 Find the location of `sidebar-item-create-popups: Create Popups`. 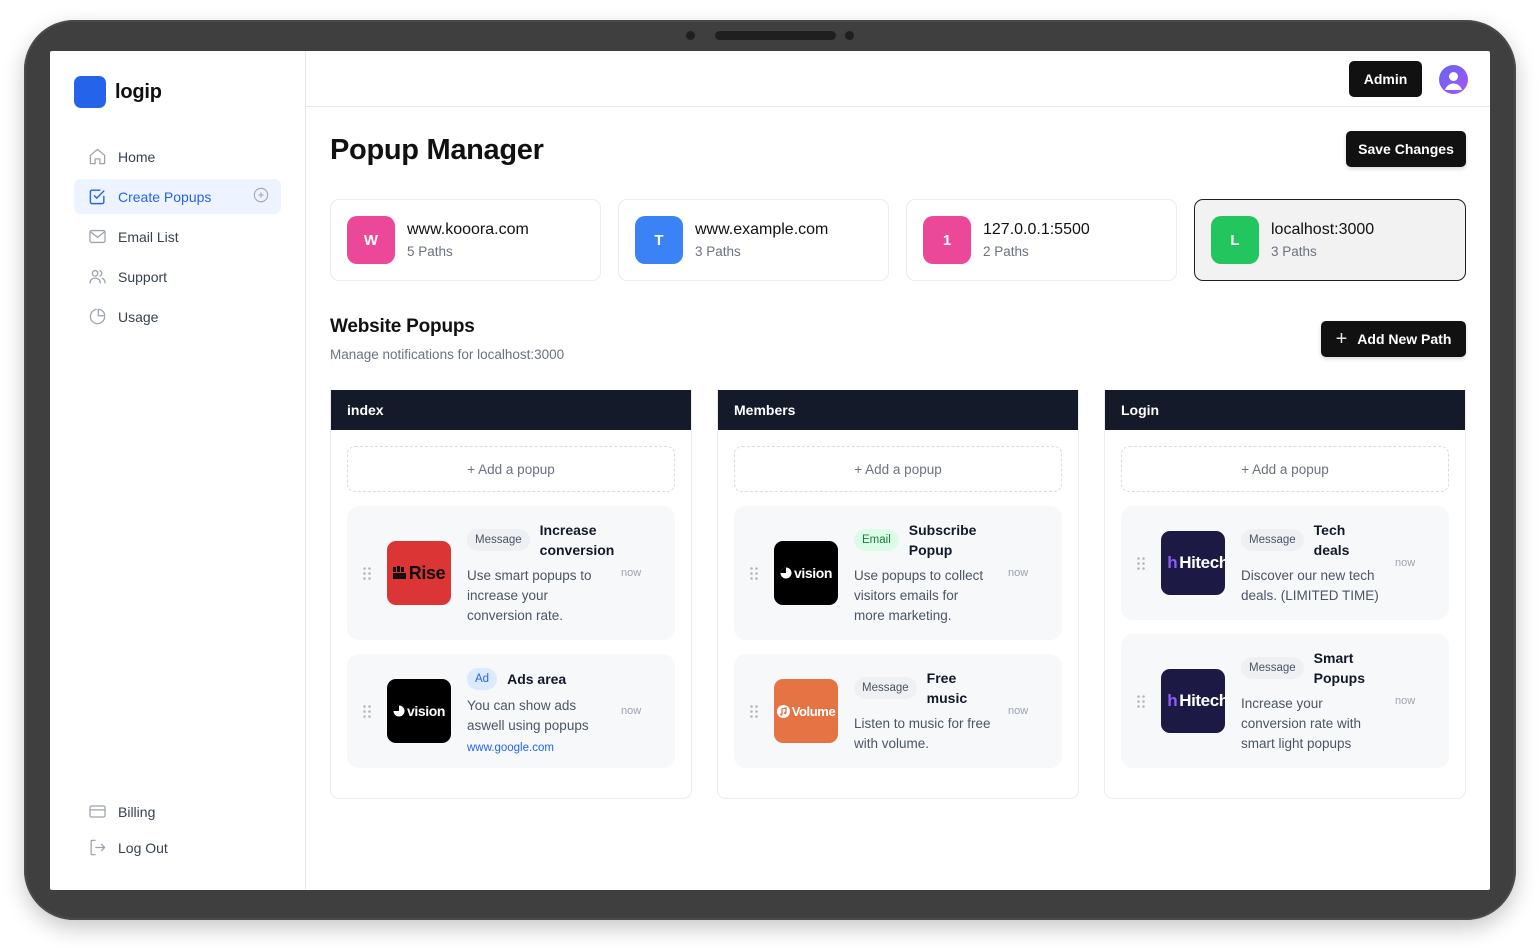

sidebar-item-create-popups: Create Popups is located at coordinates (177, 196).